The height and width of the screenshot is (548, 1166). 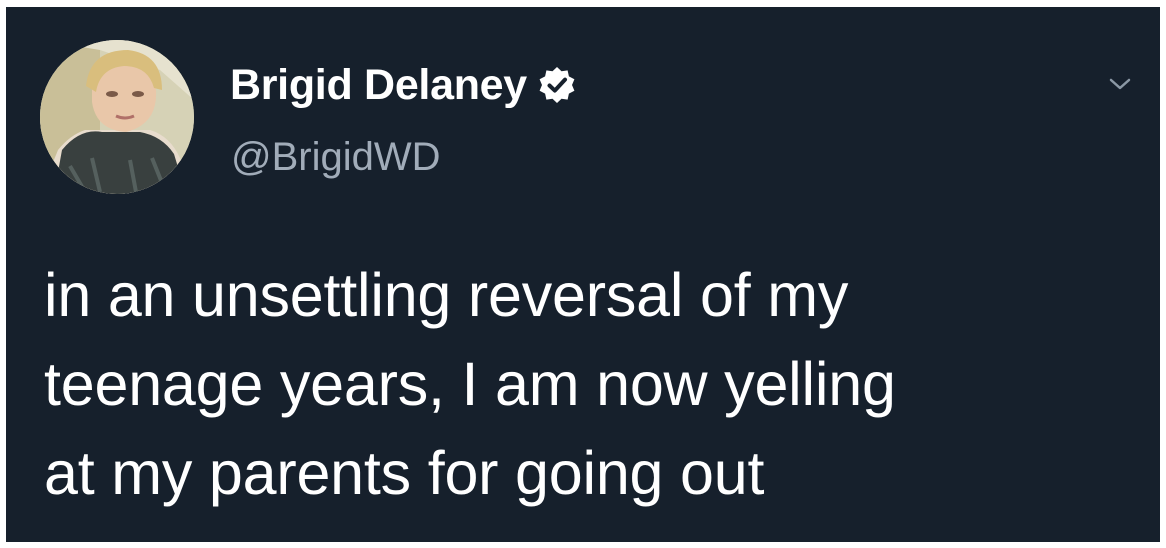 I want to click on tweet-text-line: at my parents for going out, so click(x=404, y=473).